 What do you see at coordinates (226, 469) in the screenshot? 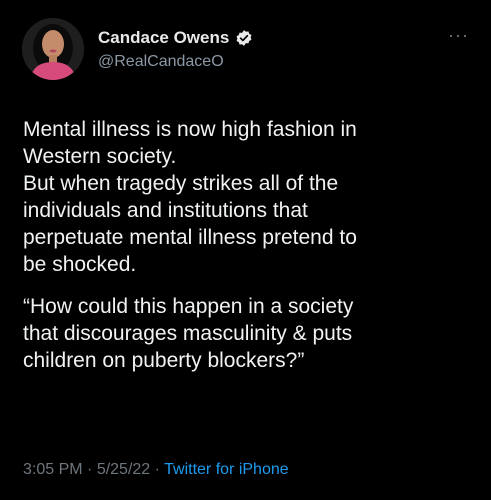
I see `tweet-source-link: Twitter for iPhone` at bounding box center [226, 469].